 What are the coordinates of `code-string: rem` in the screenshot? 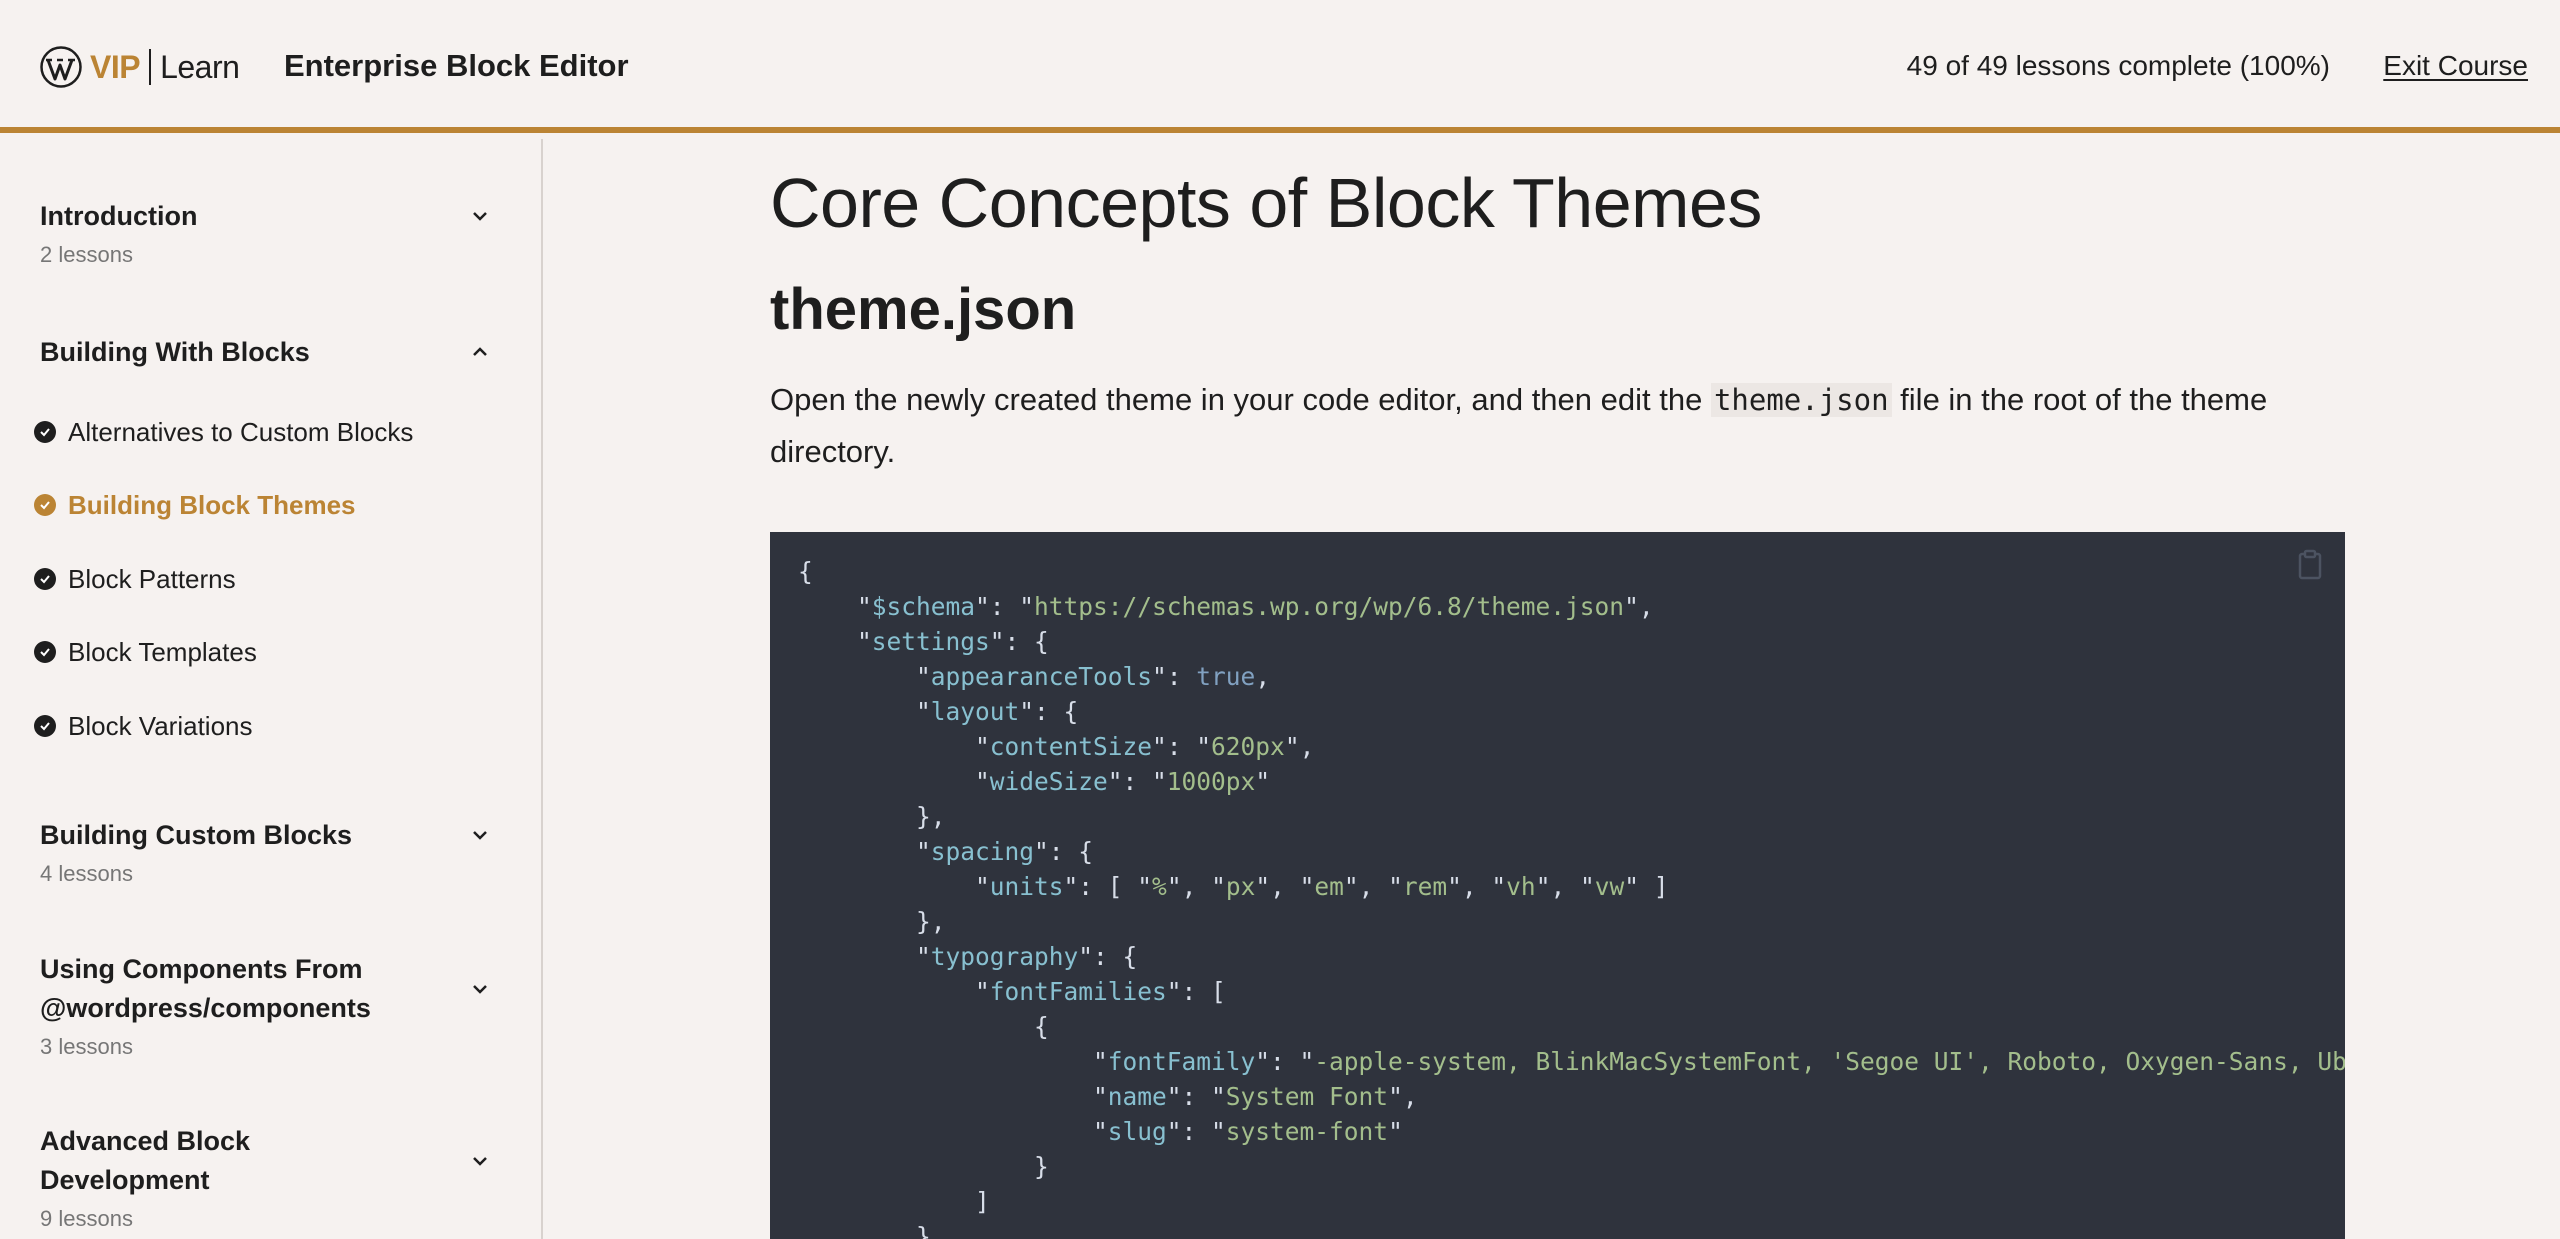 It's located at (1425, 886).